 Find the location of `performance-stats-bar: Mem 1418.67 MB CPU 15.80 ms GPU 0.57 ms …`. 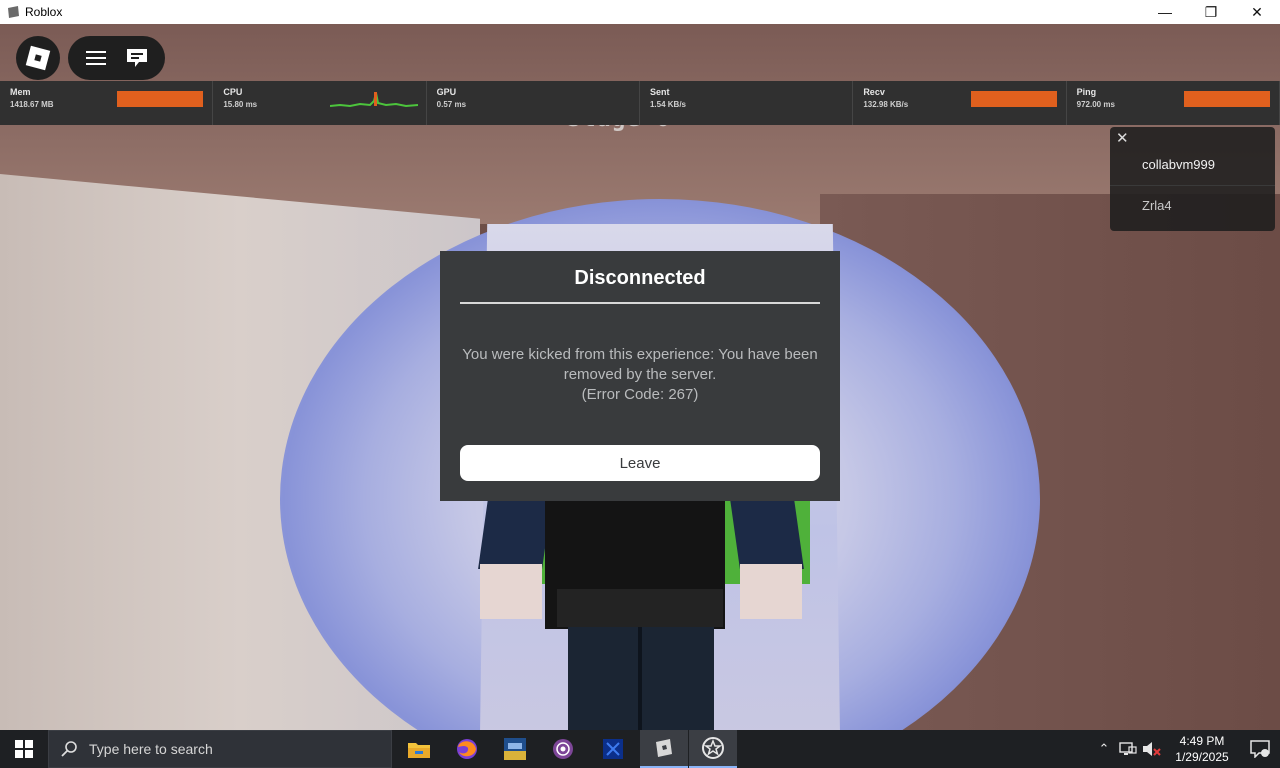

performance-stats-bar: Mem 1418.67 MB CPU 15.80 ms GPU 0.57 ms … is located at coordinates (640, 103).